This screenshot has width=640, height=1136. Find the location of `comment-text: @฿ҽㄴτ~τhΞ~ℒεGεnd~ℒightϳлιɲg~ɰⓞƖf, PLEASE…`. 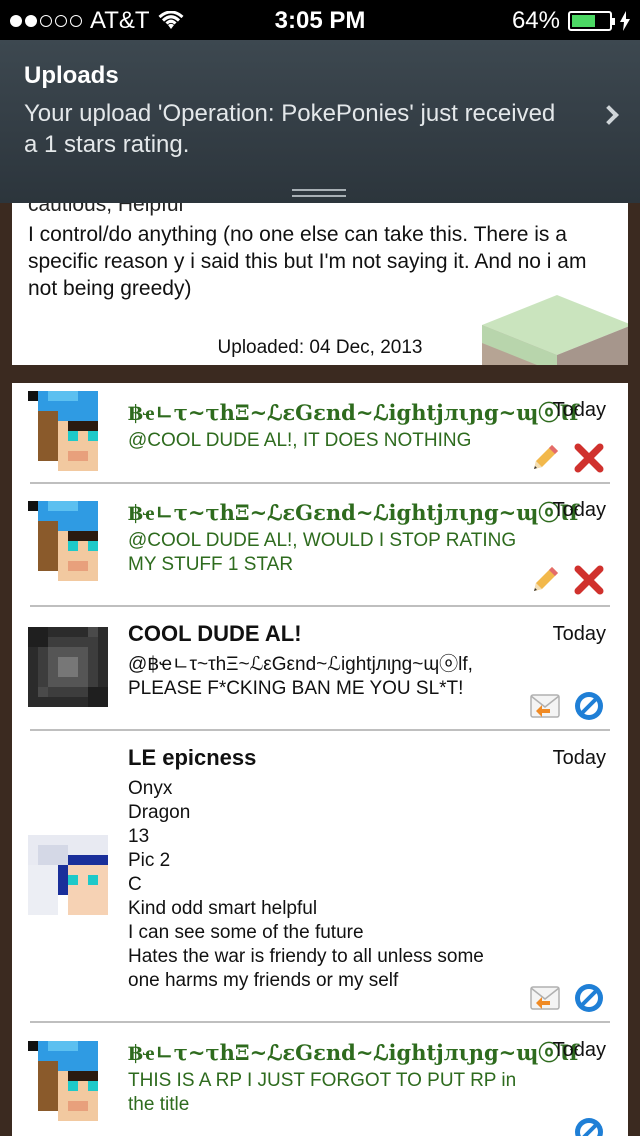

comment-text: @฿ҽㄴτ~τhΞ~ℒεGεnd~ℒightϳлιɲg~ɰⓞƖf, PLEASE… is located at coordinates (300, 676).